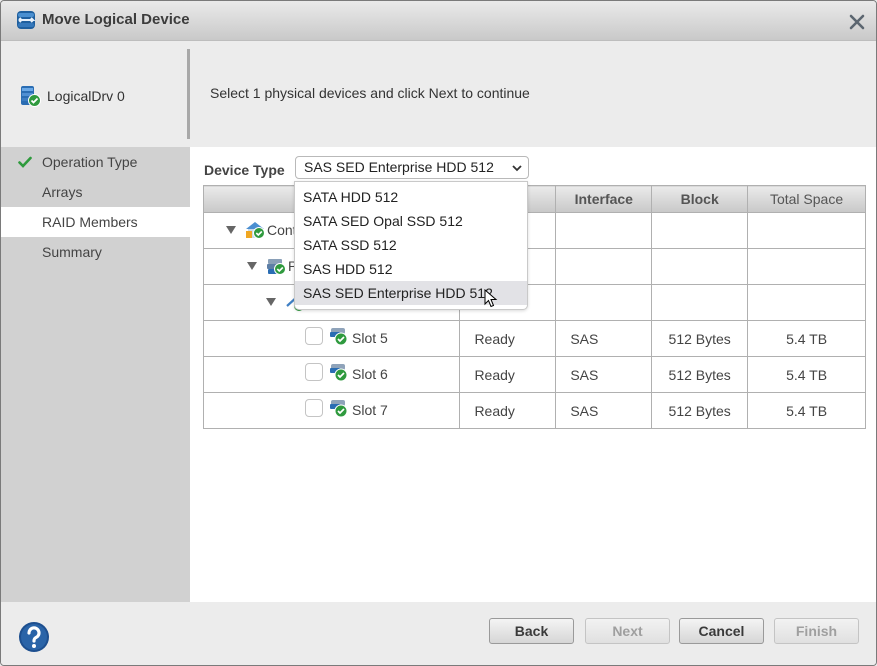 The image size is (877, 666). I want to click on title-bar: Move Logical Device, so click(438, 21).